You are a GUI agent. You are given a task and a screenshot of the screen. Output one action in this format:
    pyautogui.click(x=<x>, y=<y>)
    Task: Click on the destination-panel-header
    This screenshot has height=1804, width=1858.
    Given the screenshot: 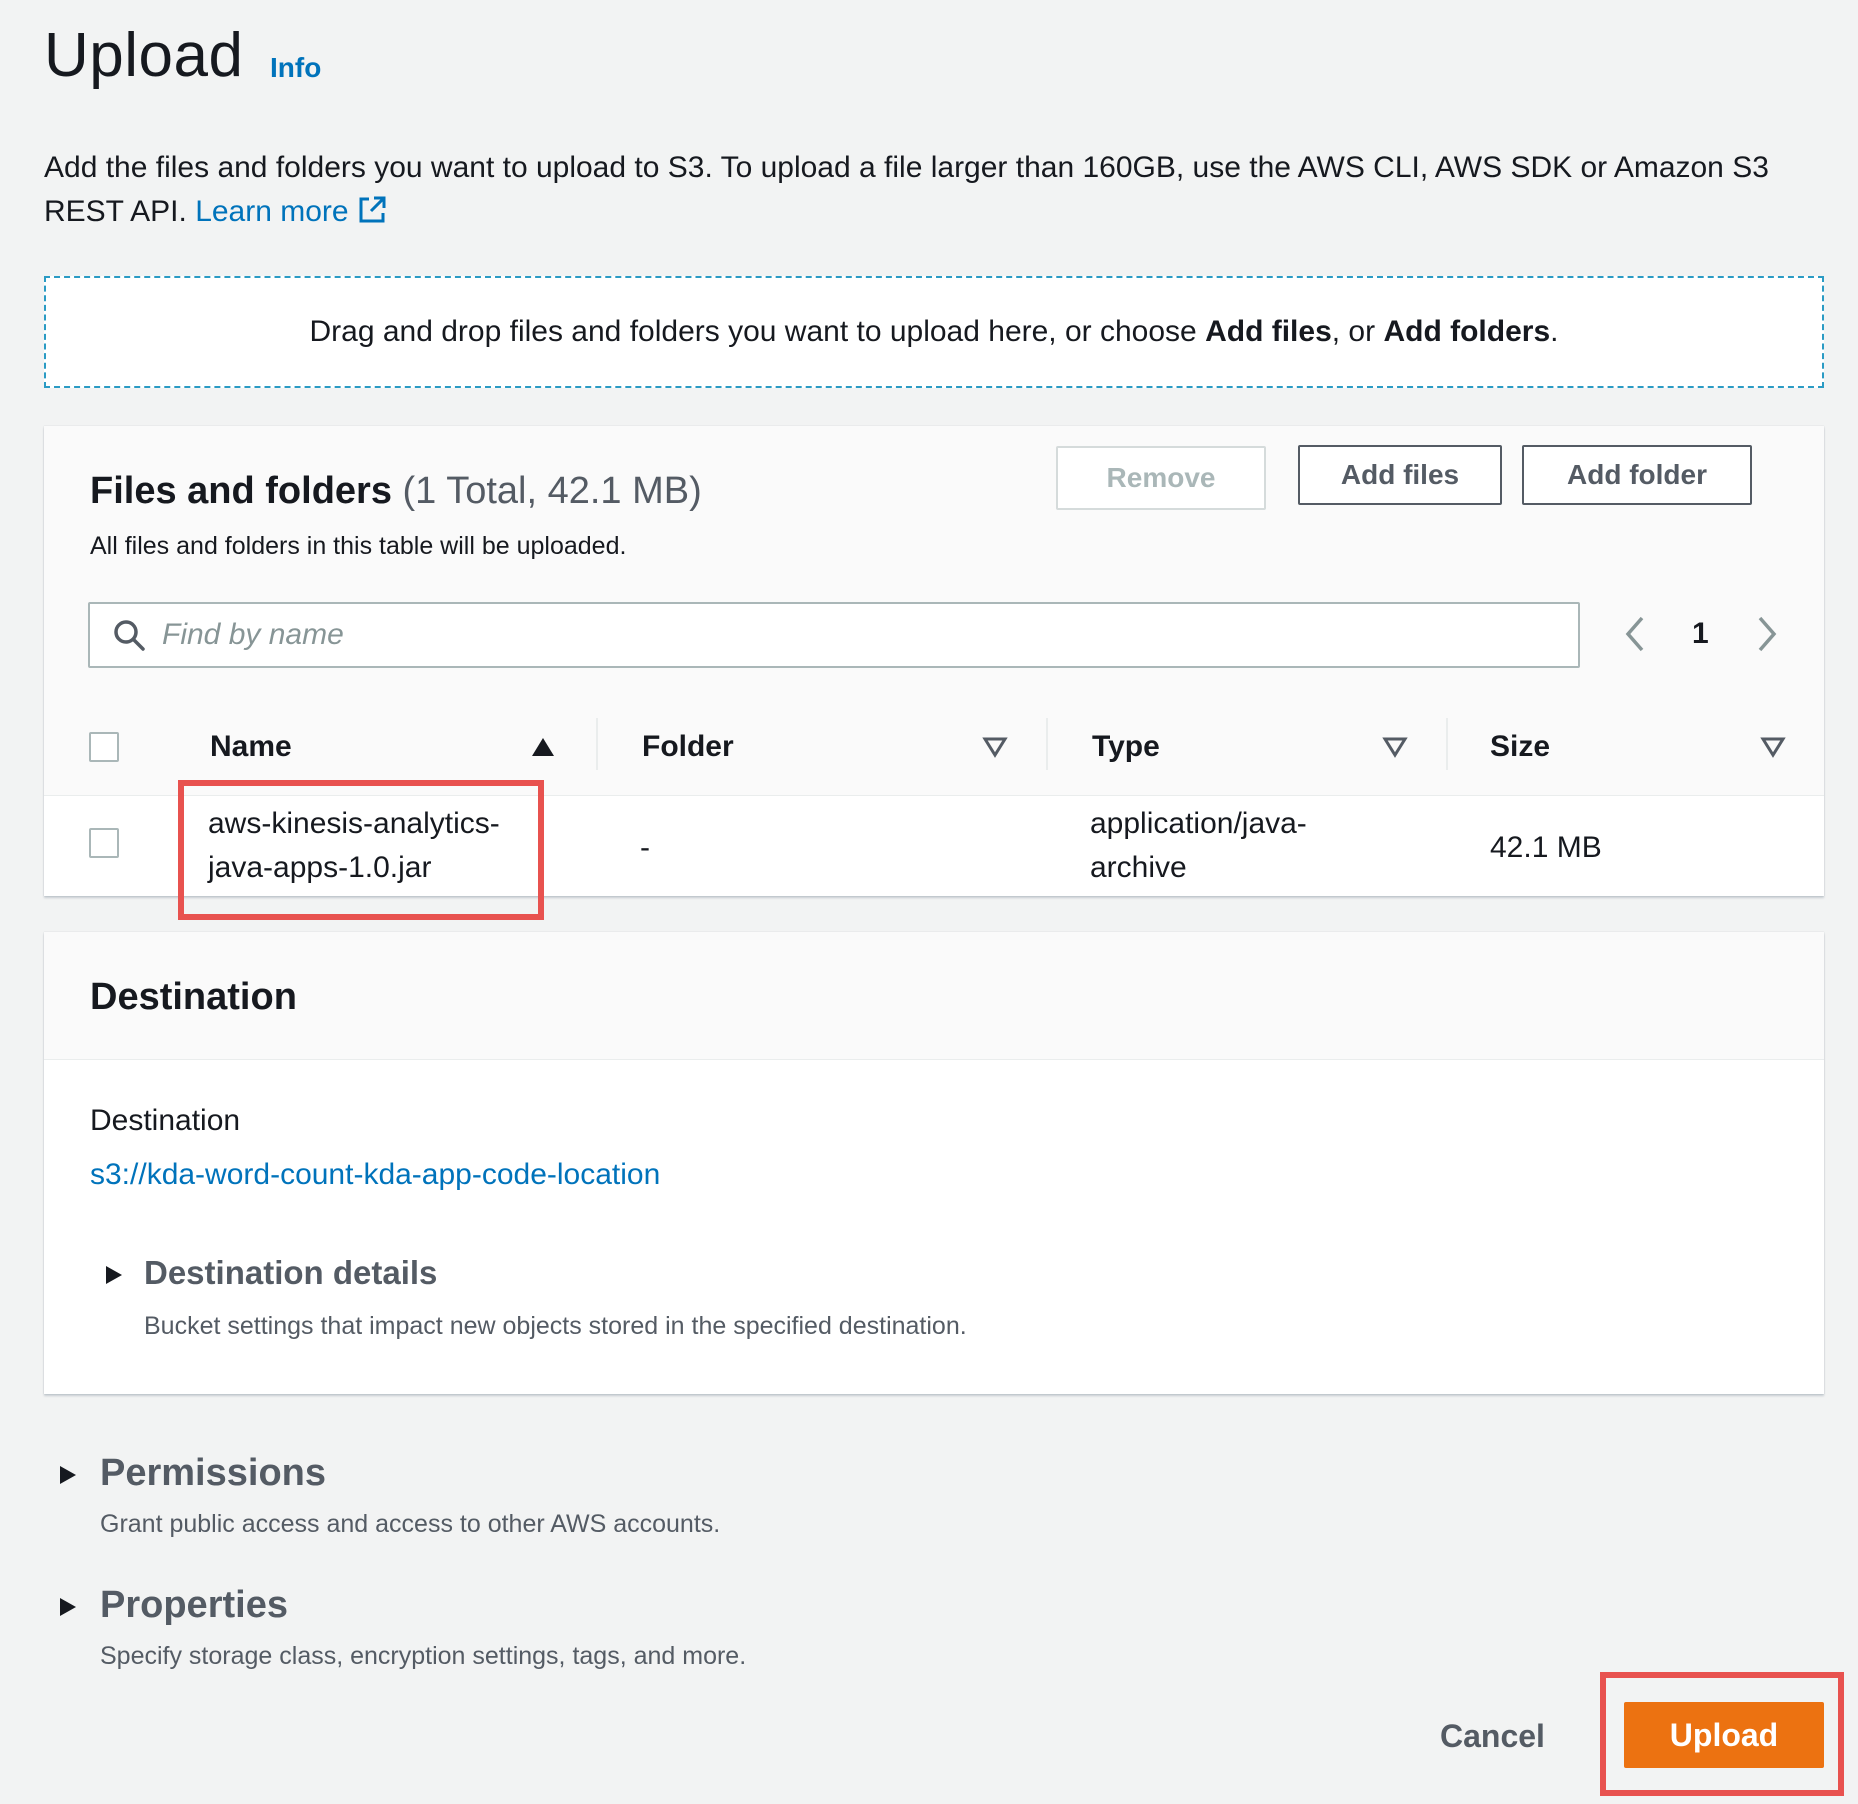 What is the action you would take?
    pyautogui.click(x=934, y=996)
    